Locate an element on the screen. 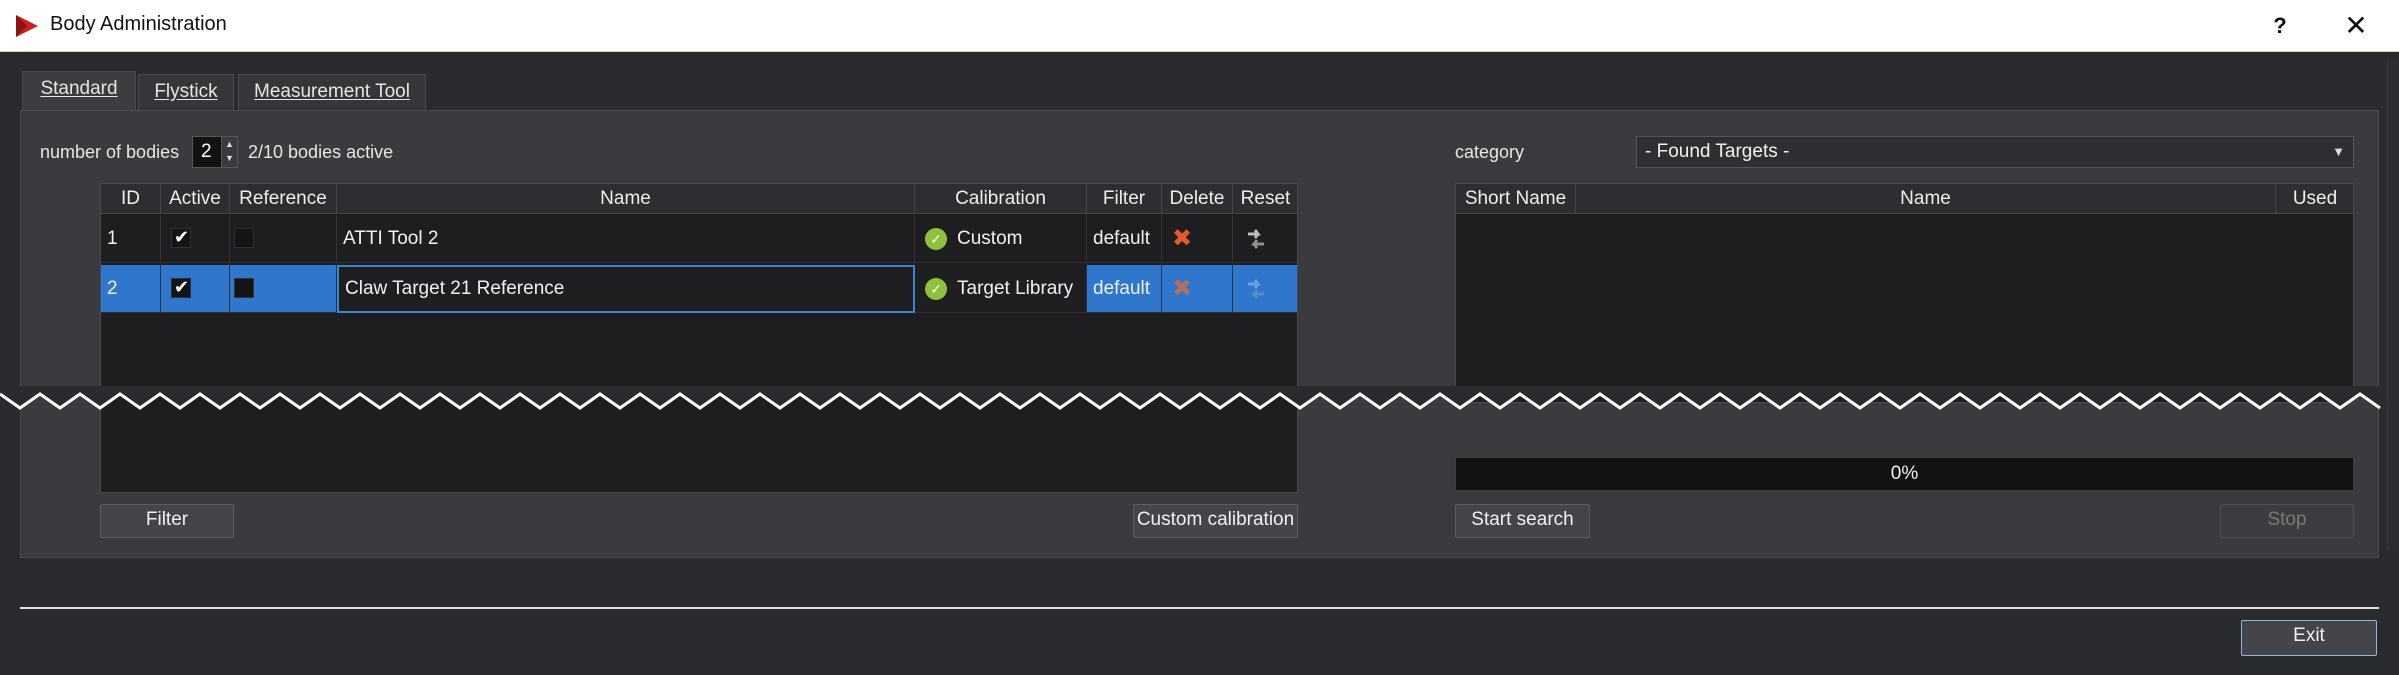 The height and width of the screenshot is (675, 2399). filter-button: Filter is located at coordinates (167, 521).